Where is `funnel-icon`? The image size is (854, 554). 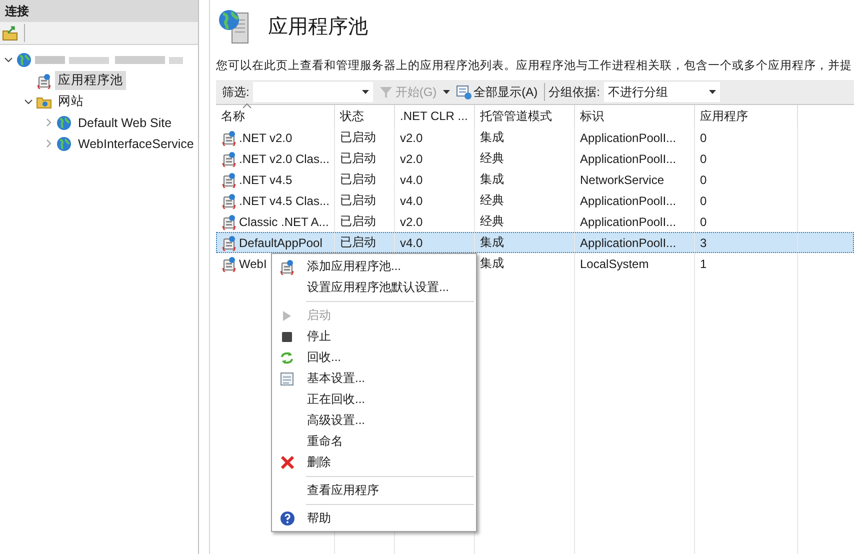
funnel-icon is located at coordinates (386, 92).